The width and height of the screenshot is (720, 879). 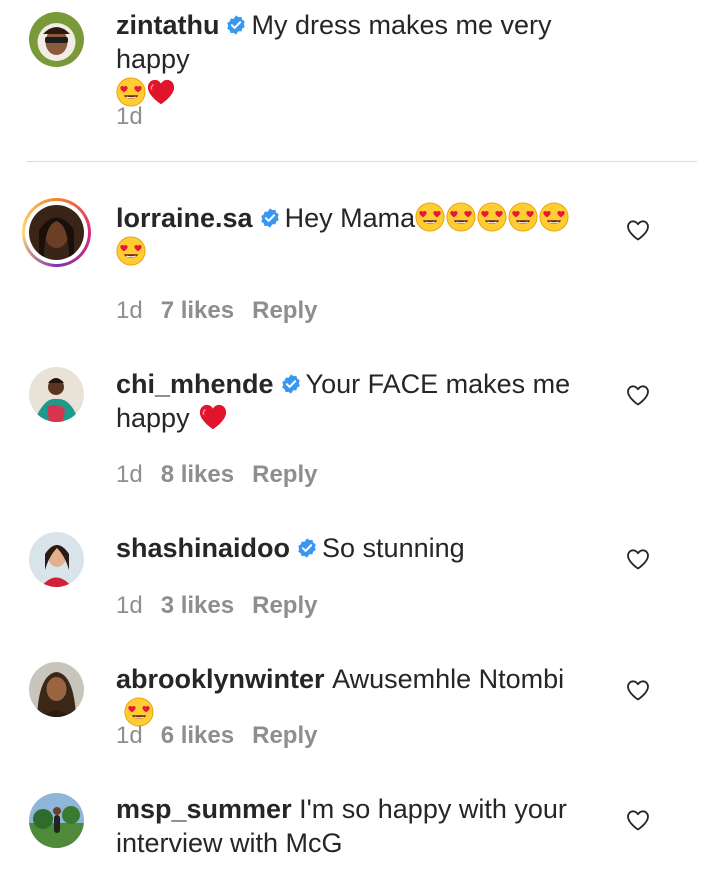 I want to click on red-heart-emoji-icon, so click(x=213, y=417).